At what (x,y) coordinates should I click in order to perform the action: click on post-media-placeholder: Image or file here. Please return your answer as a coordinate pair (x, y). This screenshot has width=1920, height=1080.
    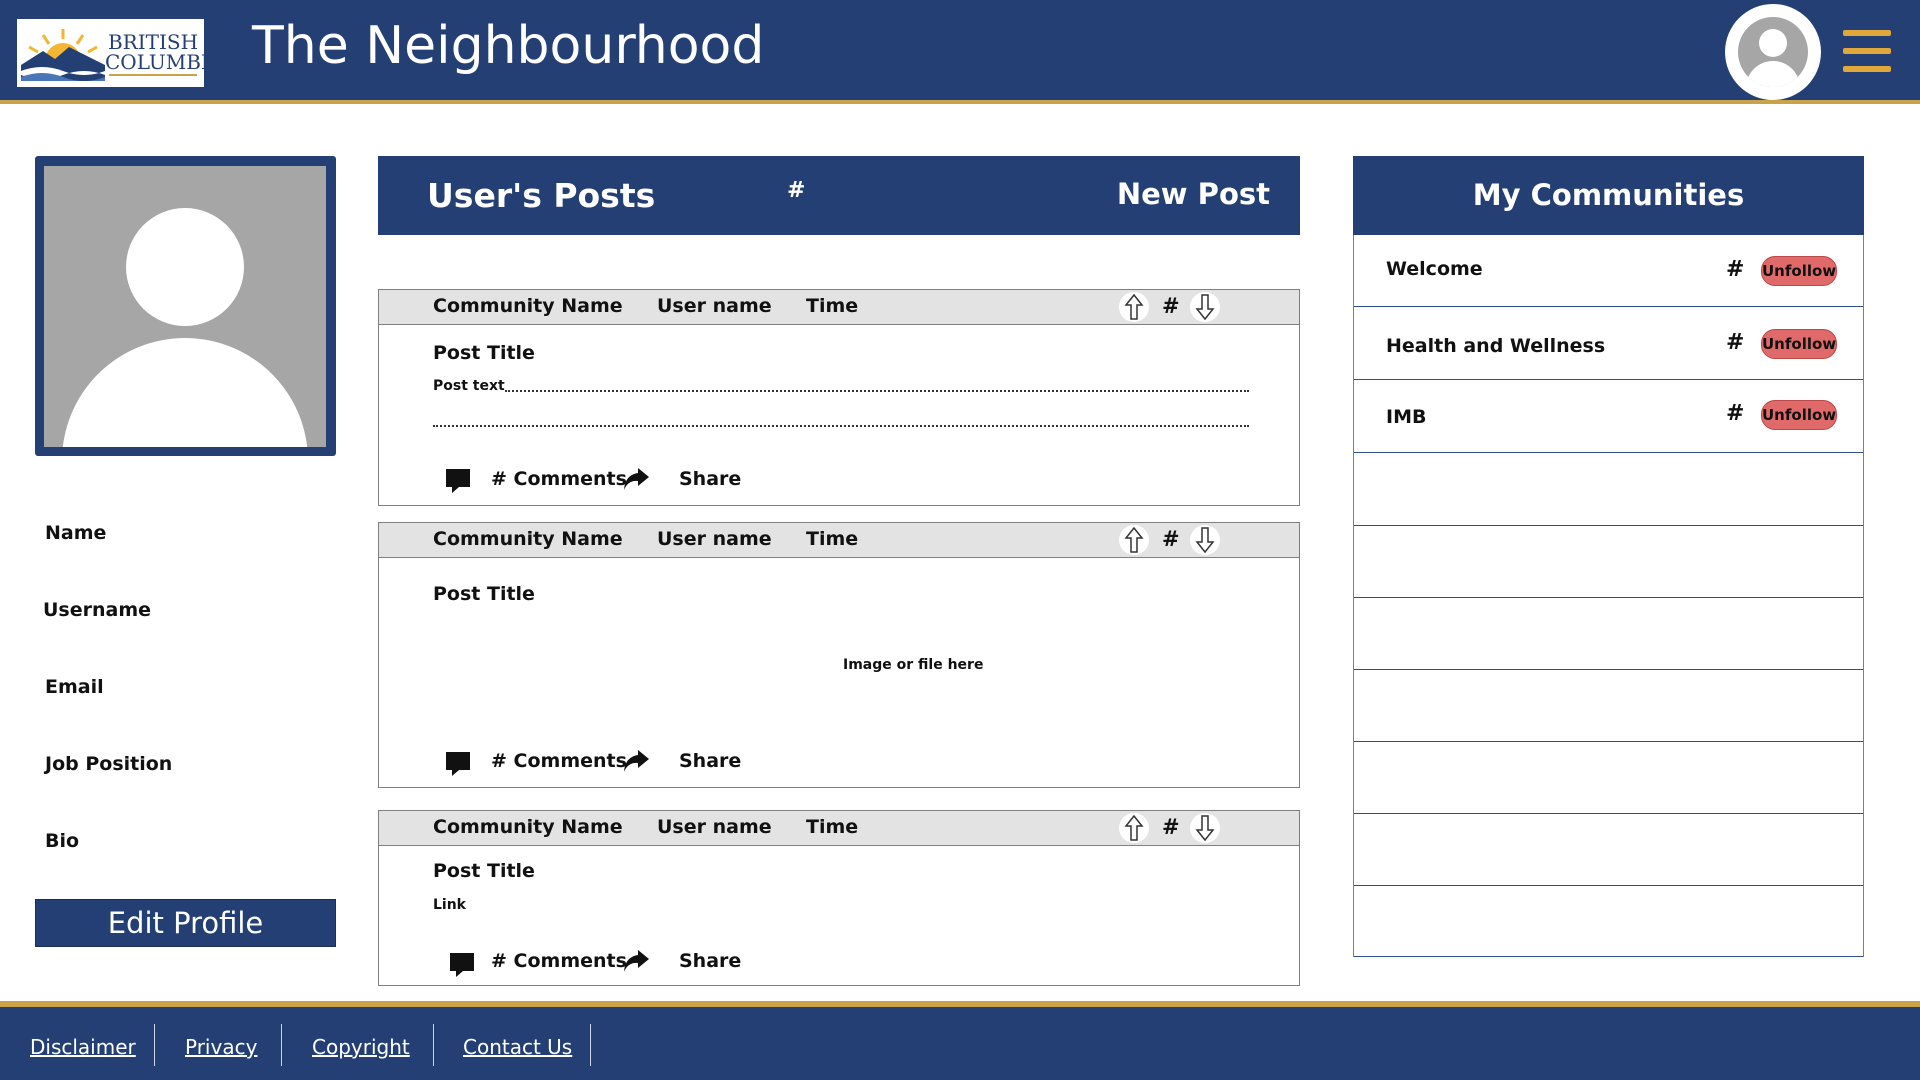
    Looking at the image, I should click on (913, 665).